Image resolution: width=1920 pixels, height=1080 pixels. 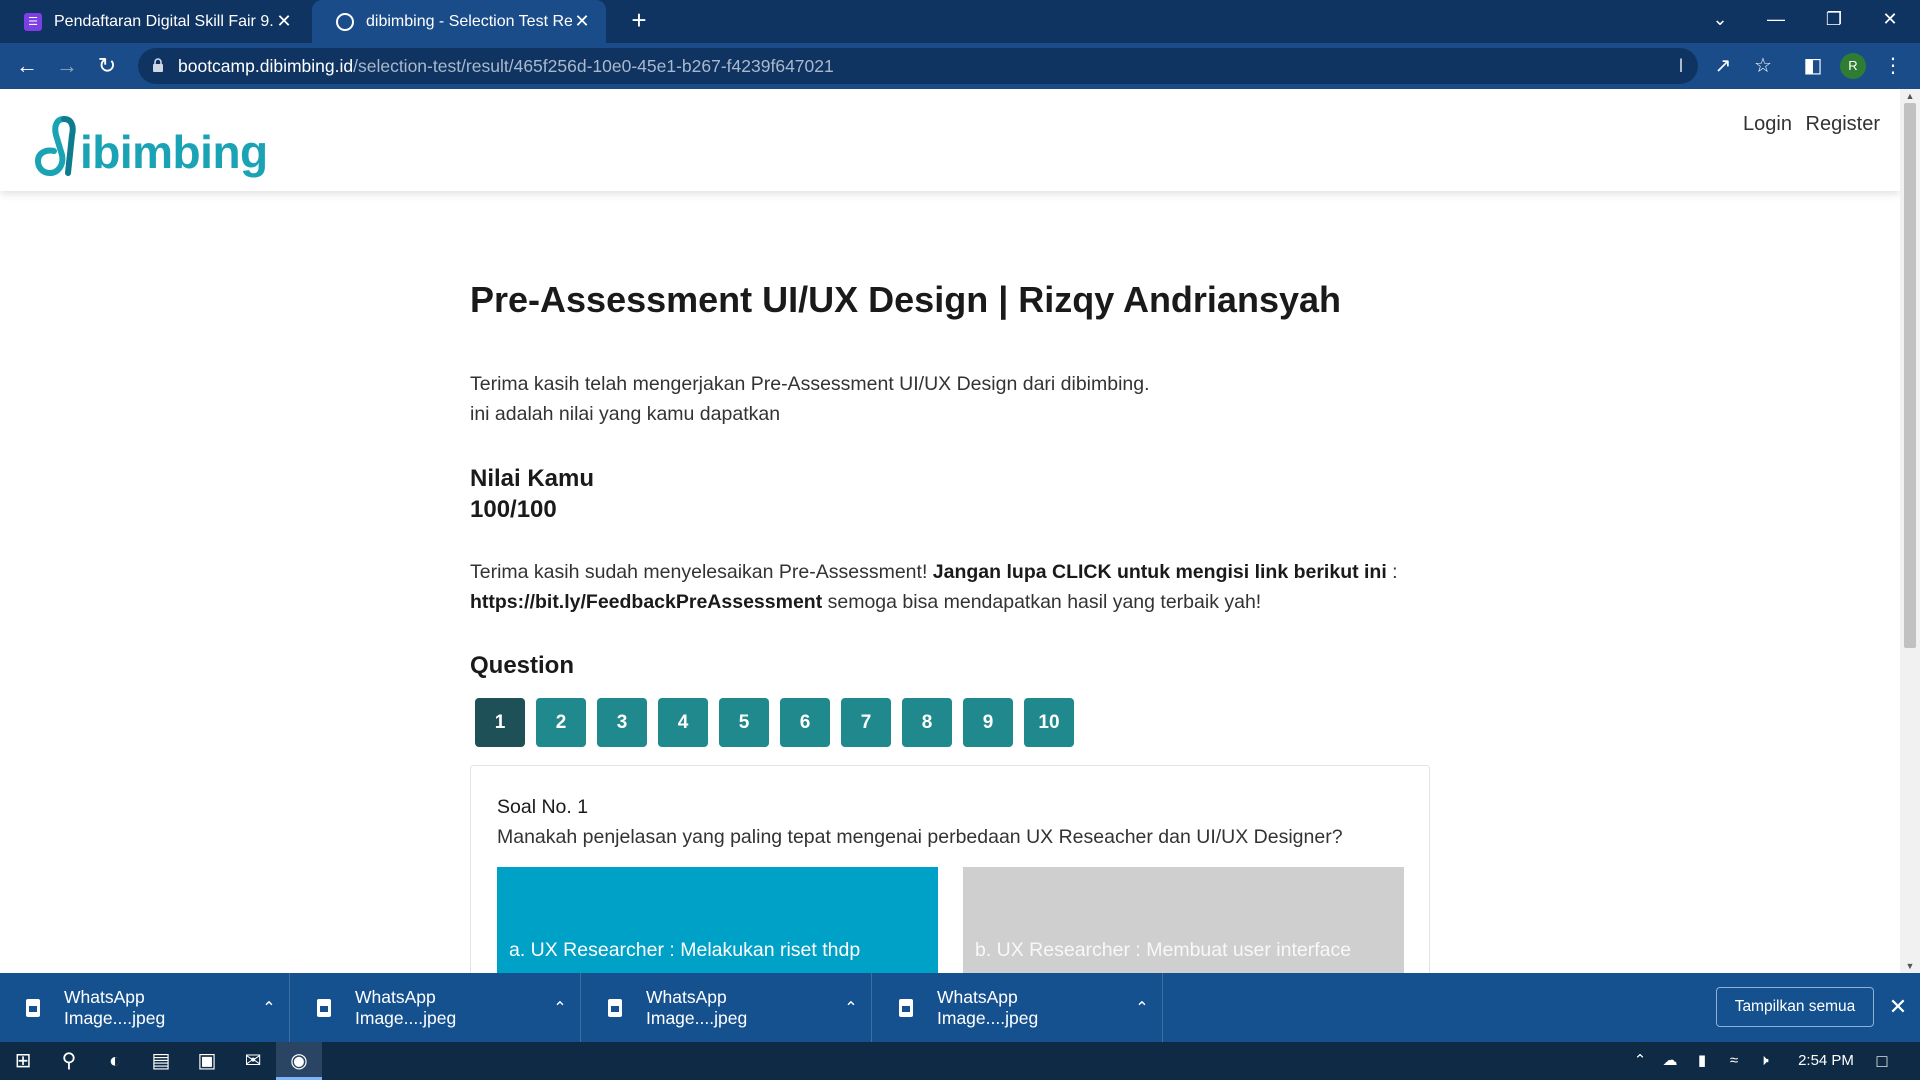 What do you see at coordinates (253, 1061) in the screenshot?
I see `mail-icon: ✉` at bounding box center [253, 1061].